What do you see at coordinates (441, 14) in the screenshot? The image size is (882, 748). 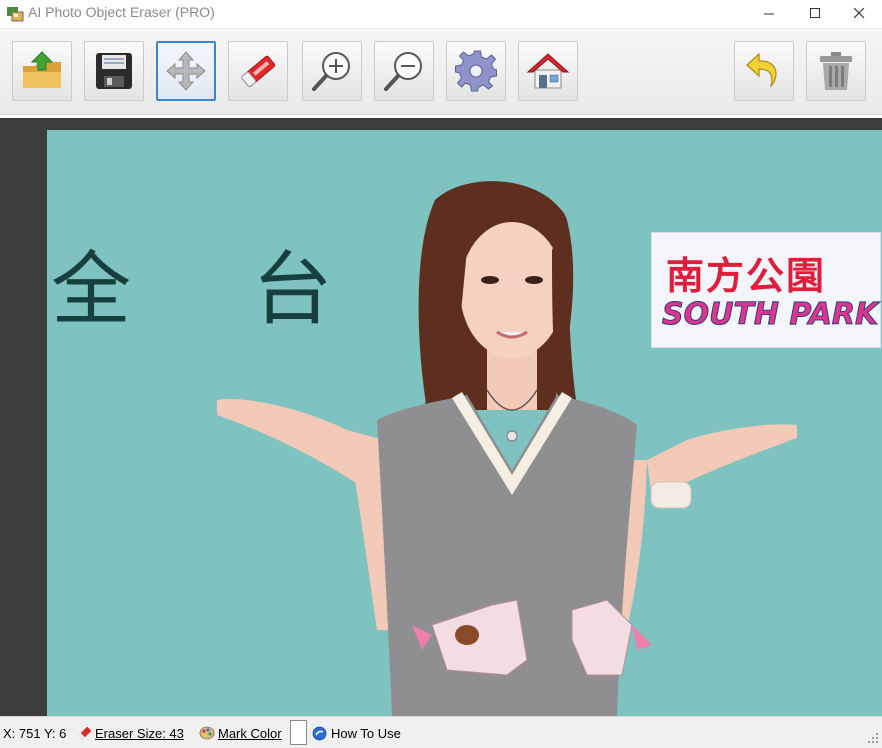 I see `title-bar: AI Photo Object Eraser (PRO)` at bounding box center [441, 14].